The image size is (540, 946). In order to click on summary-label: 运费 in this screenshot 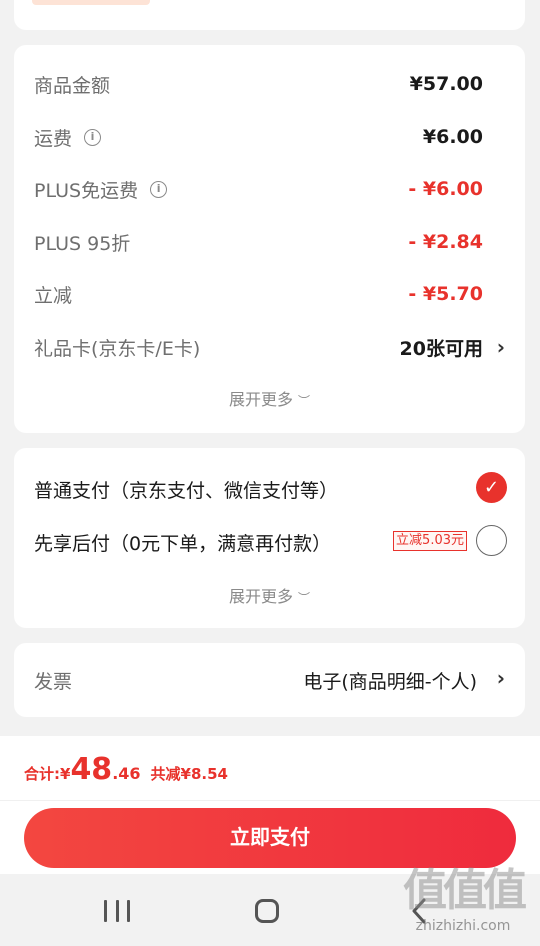, I will do `click(53, 138)`.